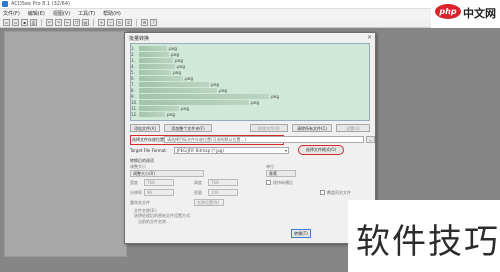  I want to click on list-item: 7. .png, so click(250, 84).